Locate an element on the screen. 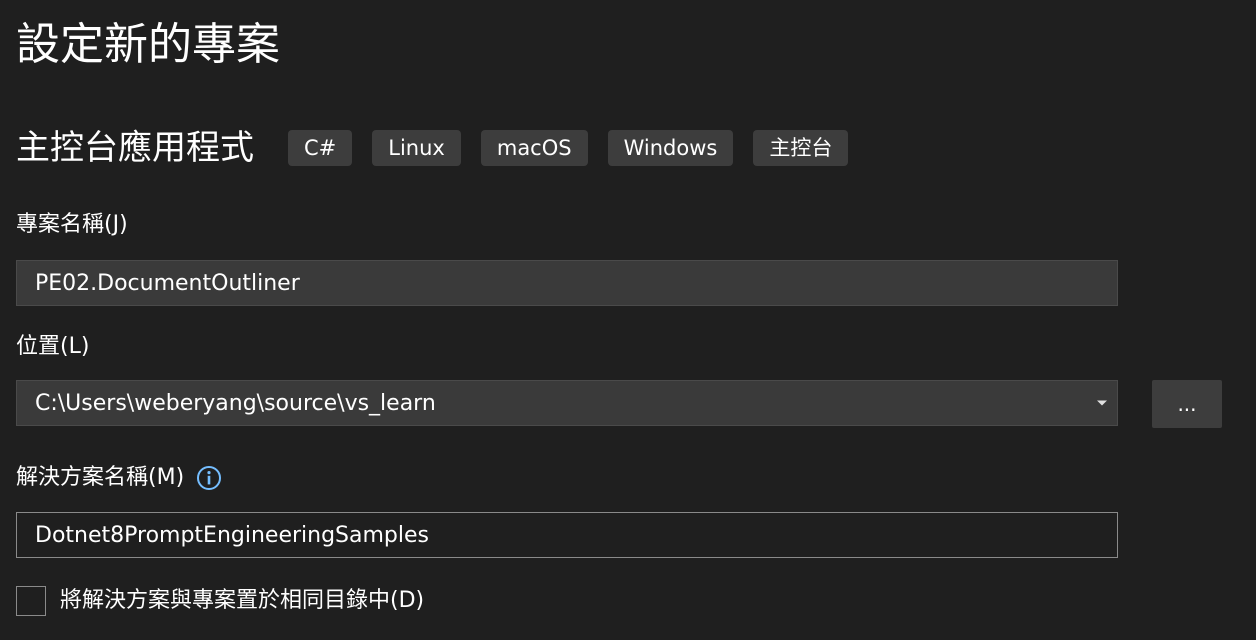 This screenshot has height=640, width=1256. project-name-label: 專案名稱(J) is located at coordinates (72, 224).